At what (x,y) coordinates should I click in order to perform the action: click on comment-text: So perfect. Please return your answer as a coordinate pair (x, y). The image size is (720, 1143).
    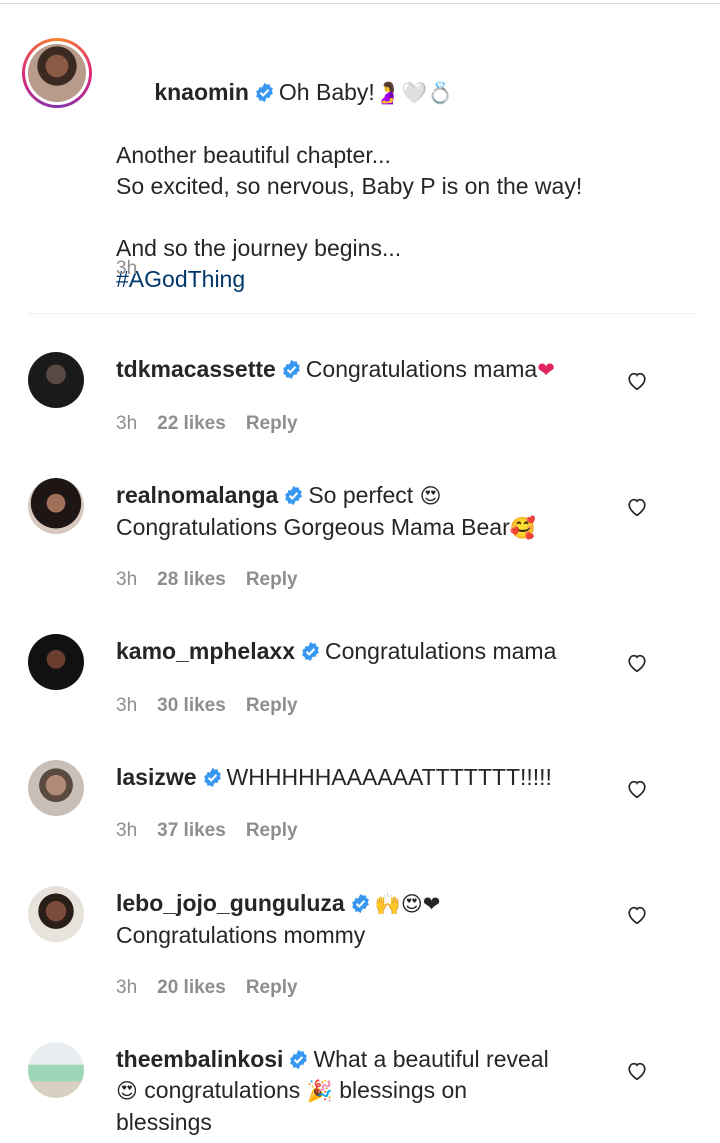
    Looking at the image, I should click on (361, 495).